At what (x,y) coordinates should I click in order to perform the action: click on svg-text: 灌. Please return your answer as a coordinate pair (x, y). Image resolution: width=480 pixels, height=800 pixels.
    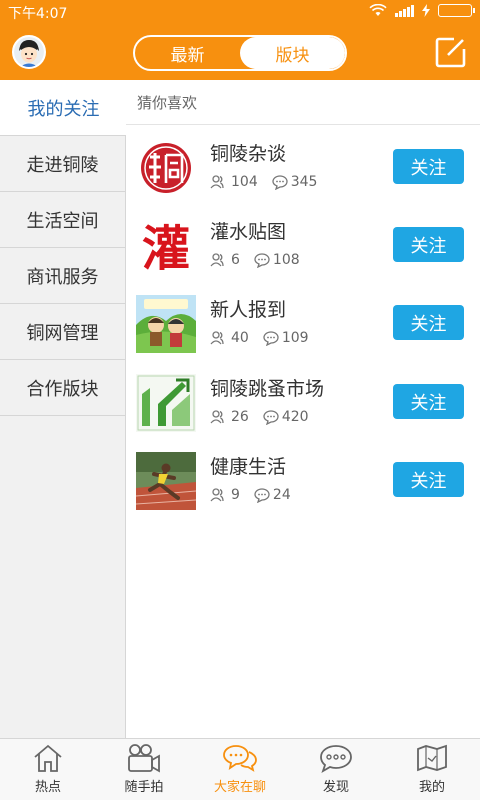
    Looking at the image, I should click on (166, 248).